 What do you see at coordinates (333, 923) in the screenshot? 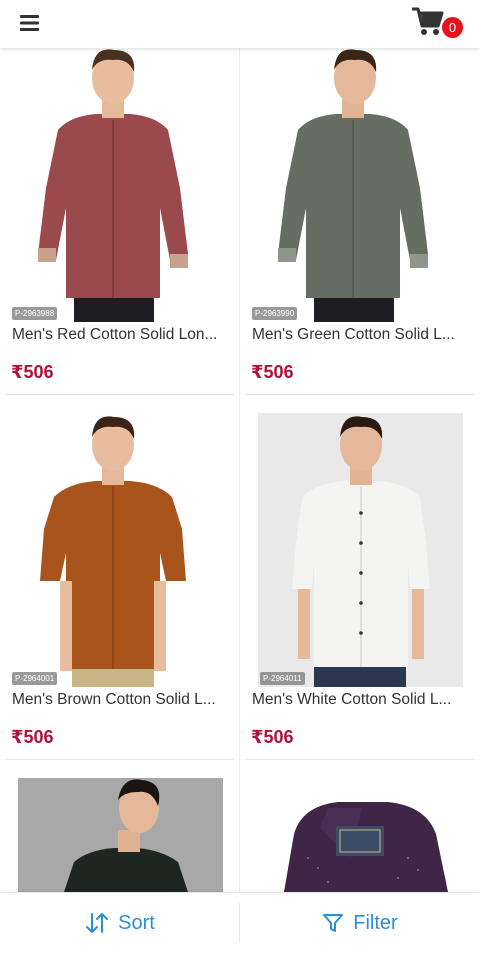
I see `filter-funnel-icon` at bounding box center [333, 923].